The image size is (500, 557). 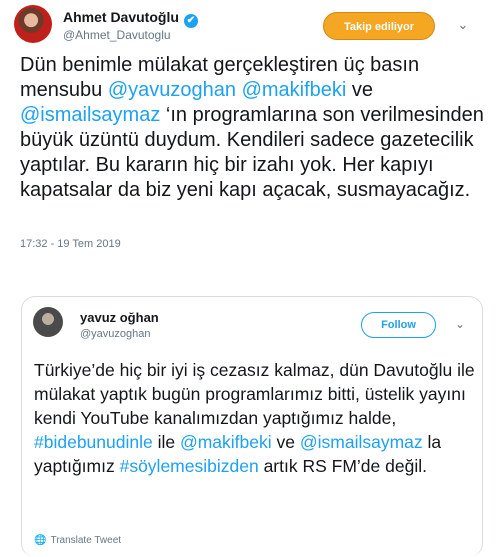 I want to click on author-name: Ahmet Davutoğlu, so click(x=121, y=17).